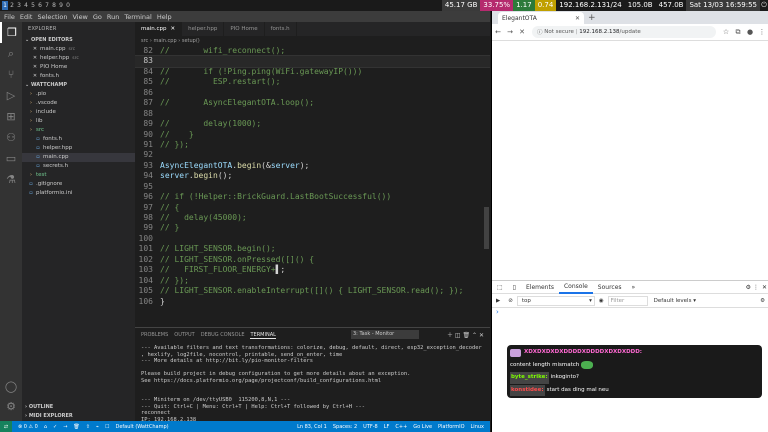 The image size is (768, 432). What do you see at coordinates (6, 426) in the screenshot?
I see `remote-status-icon: ⇄` at bounding box center [6, 426].